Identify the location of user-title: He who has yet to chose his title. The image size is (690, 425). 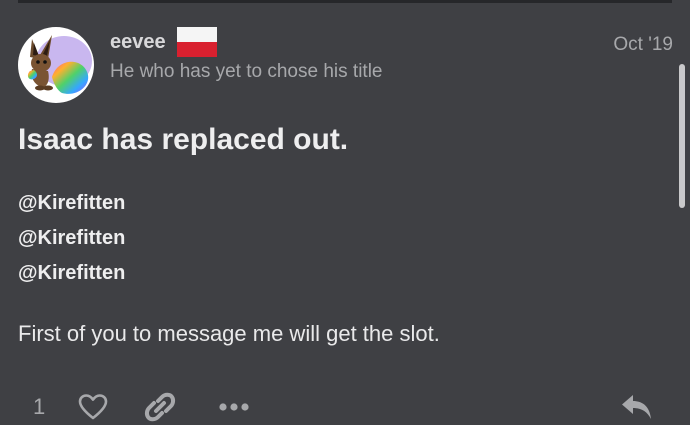
(246, 71).